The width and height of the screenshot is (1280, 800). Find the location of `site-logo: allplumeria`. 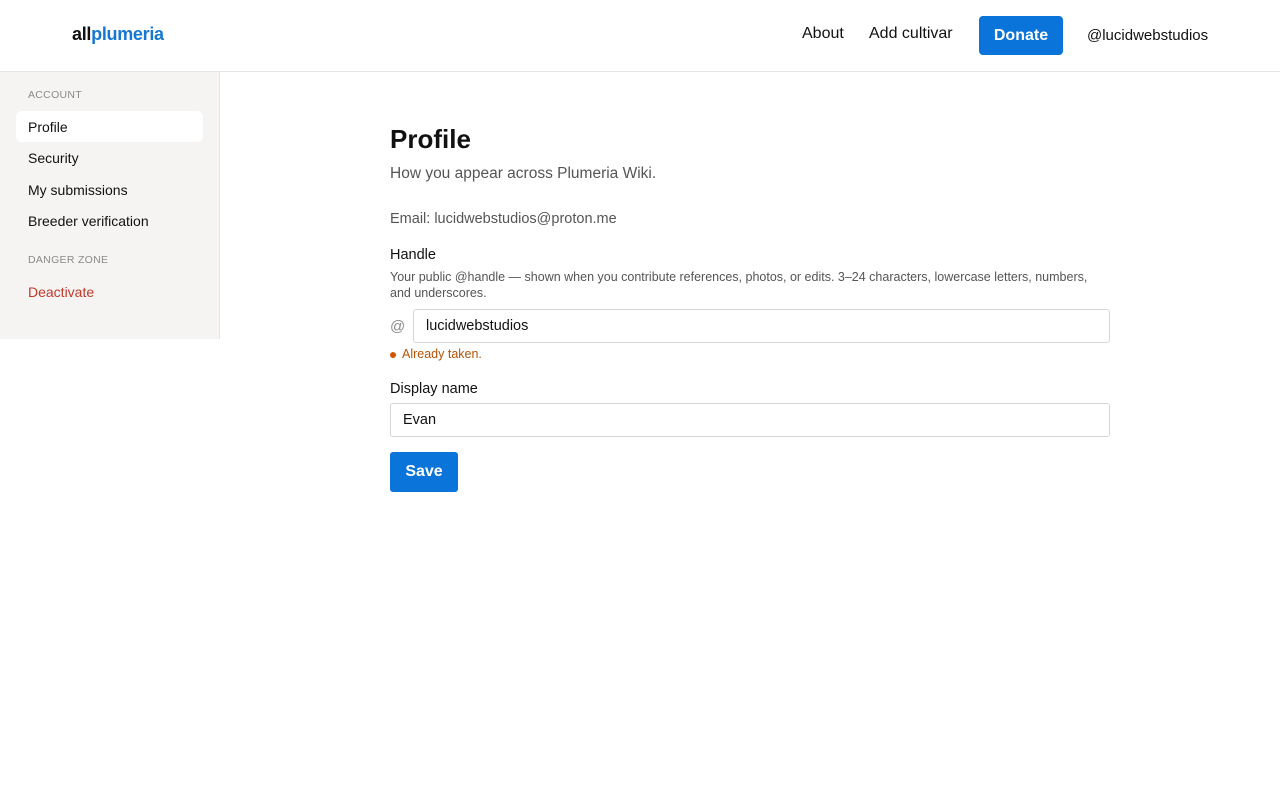

site-logo: allplumeria is located at coordinates (118, 34).